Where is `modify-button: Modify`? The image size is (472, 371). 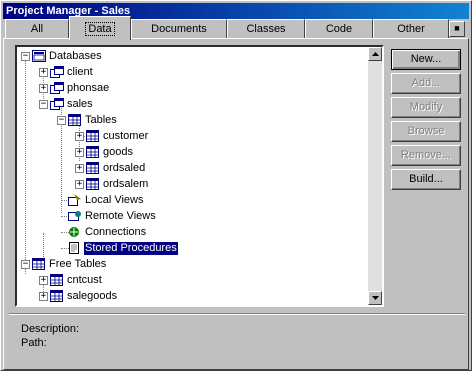
modify-button: Modify is located at coordinates (426, 107).